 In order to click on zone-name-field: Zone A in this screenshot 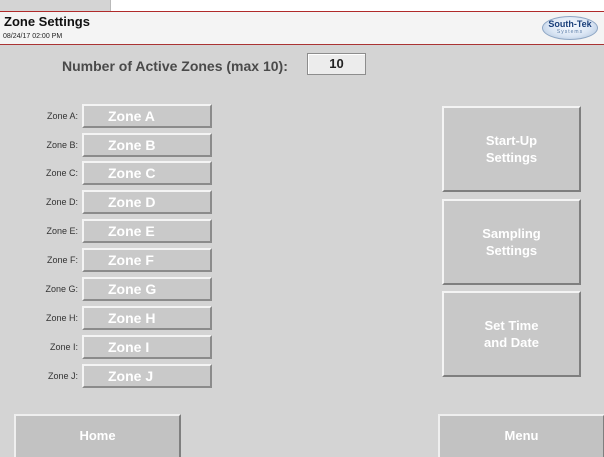, I will do `click(147, 116)`.